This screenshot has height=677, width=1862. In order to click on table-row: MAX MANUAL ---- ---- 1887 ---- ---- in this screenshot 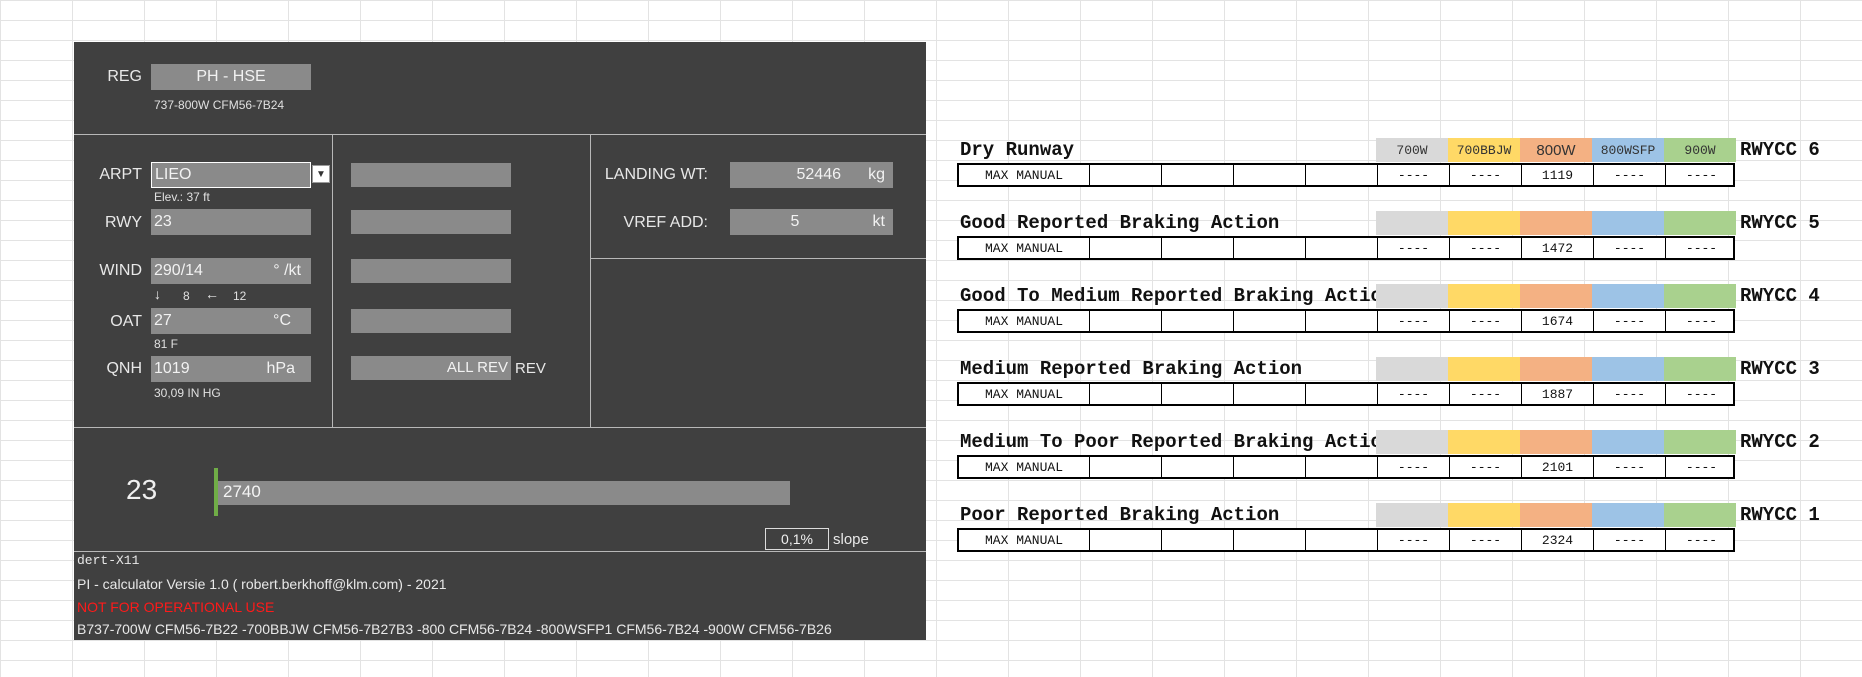, I will do `click(1346, 394)`.